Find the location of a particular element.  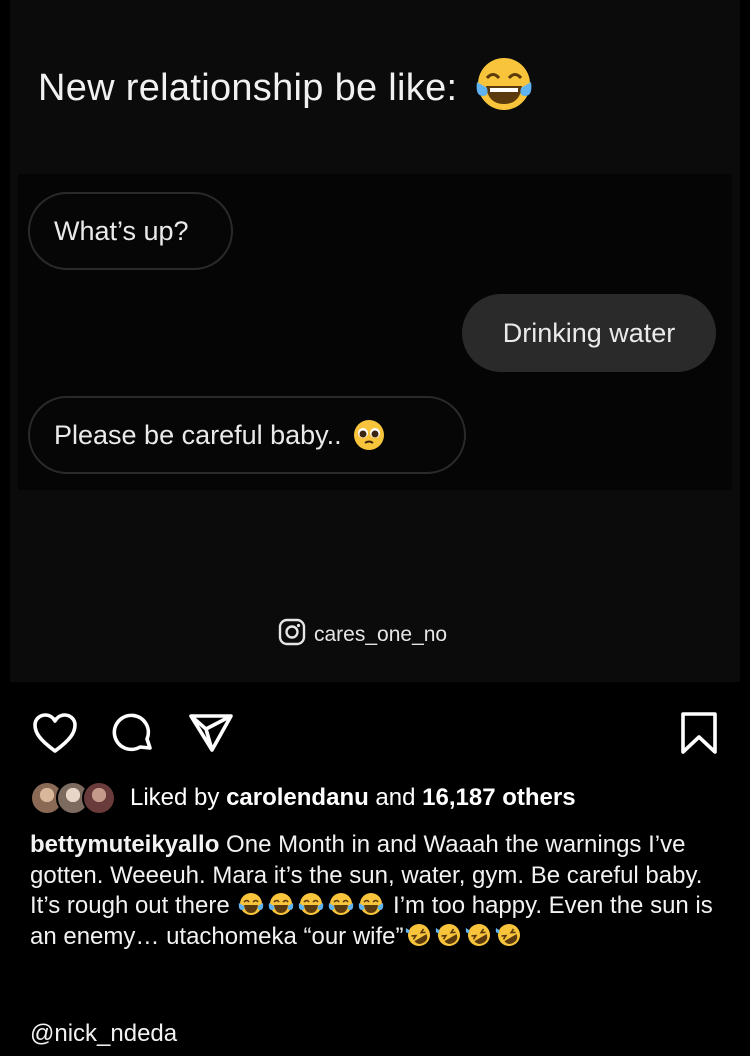

message-text: What’s up? is located at coordinates (121, 230).